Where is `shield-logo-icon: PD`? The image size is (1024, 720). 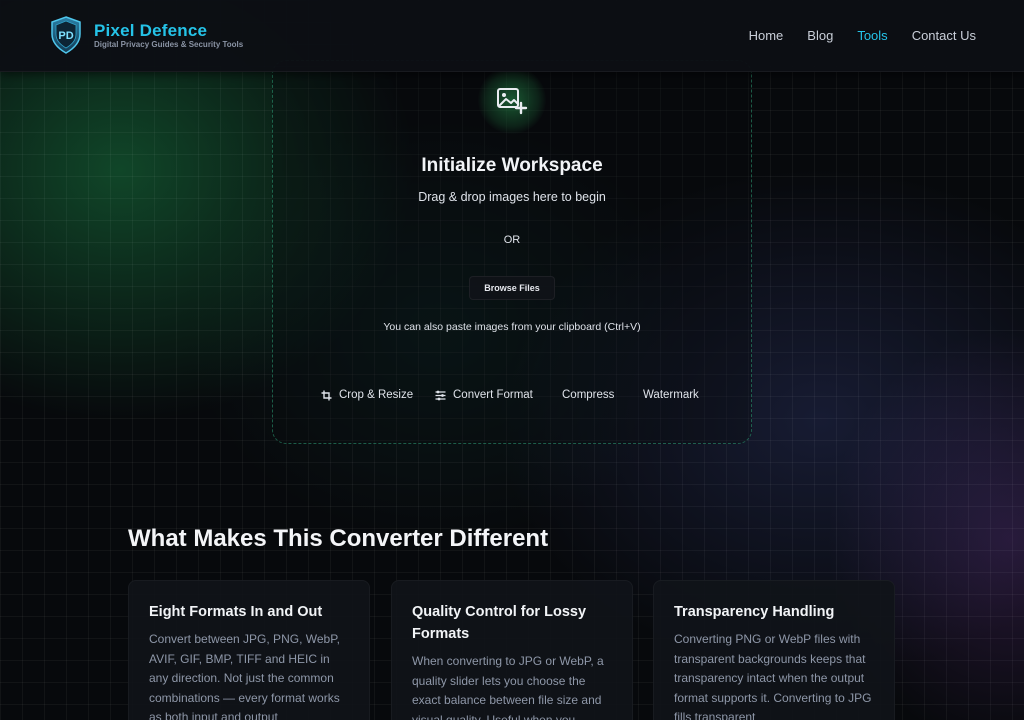 shield-logo-icon: PD is located at coordinates (66, 35).